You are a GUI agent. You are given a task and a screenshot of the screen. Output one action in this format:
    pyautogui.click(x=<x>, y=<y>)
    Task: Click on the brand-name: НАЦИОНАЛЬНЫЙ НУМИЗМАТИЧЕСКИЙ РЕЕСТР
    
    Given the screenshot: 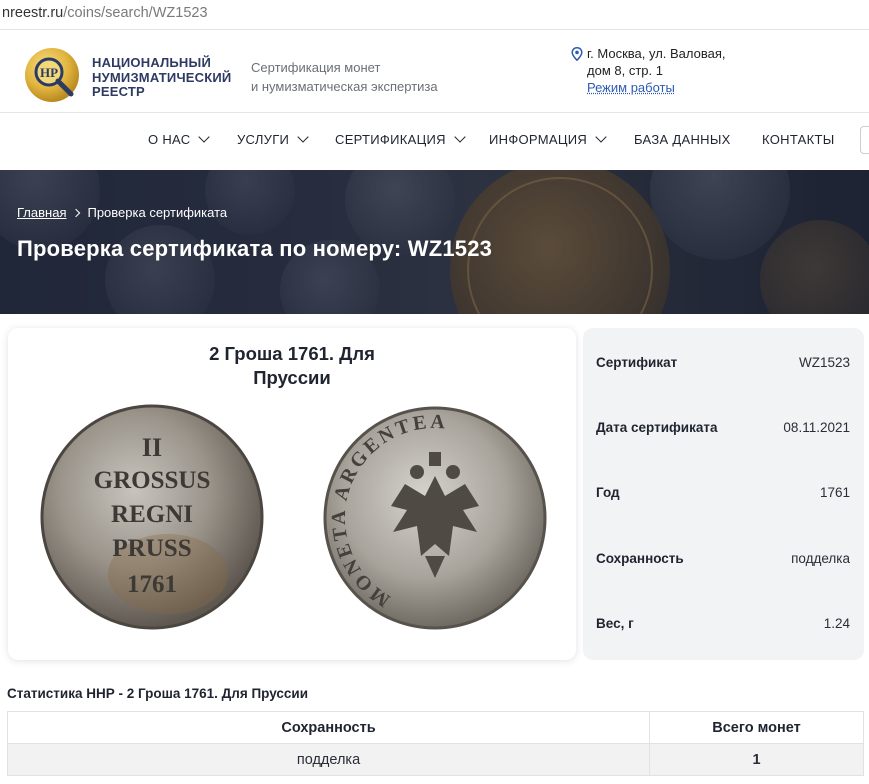 What is the action you would take?
    pyautogui.click(x=161, y=77)
    